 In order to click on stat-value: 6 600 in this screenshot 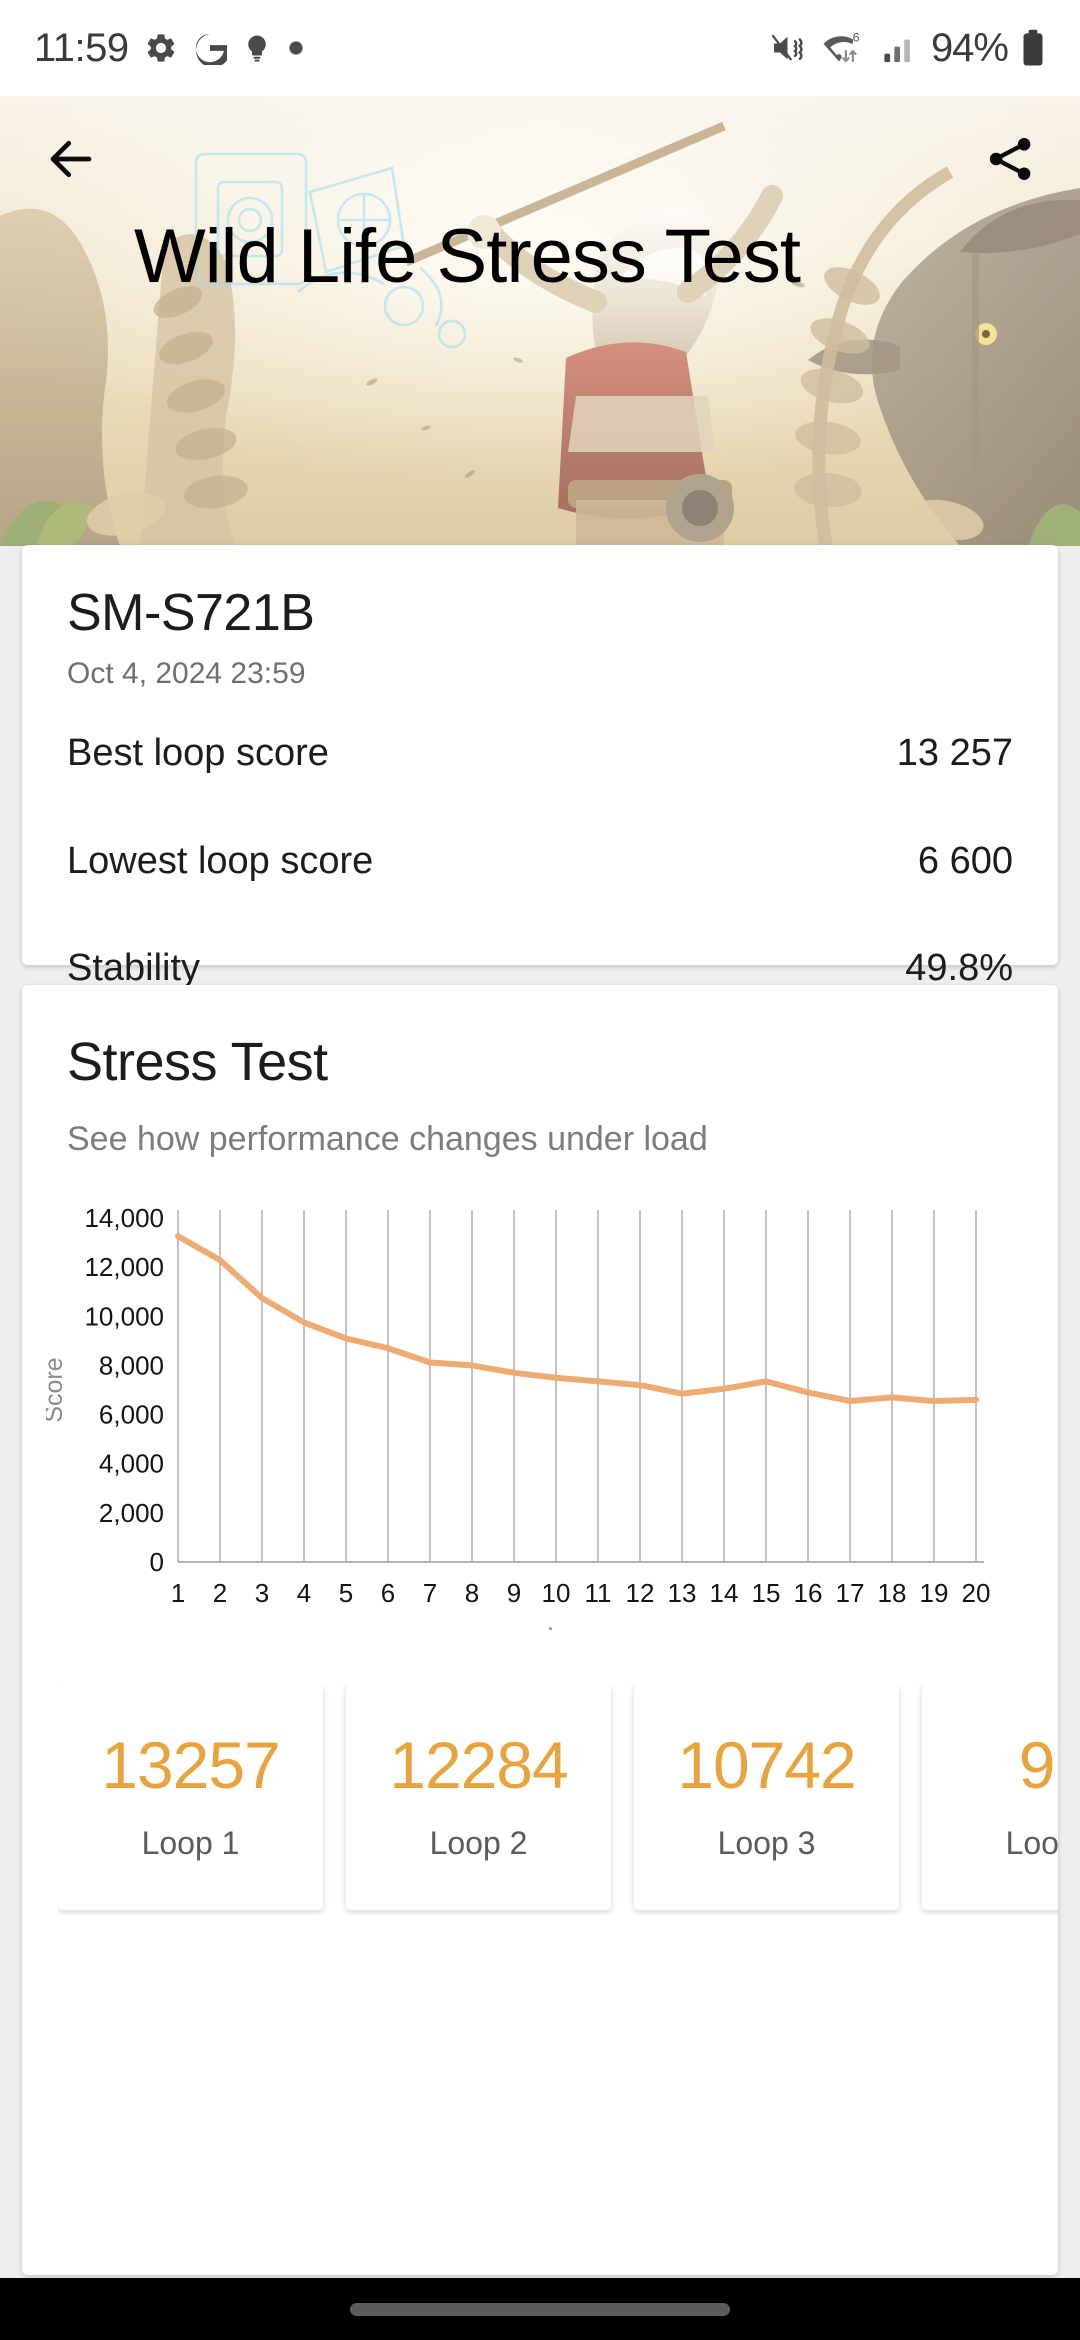, I will do `click(965, 860)`.